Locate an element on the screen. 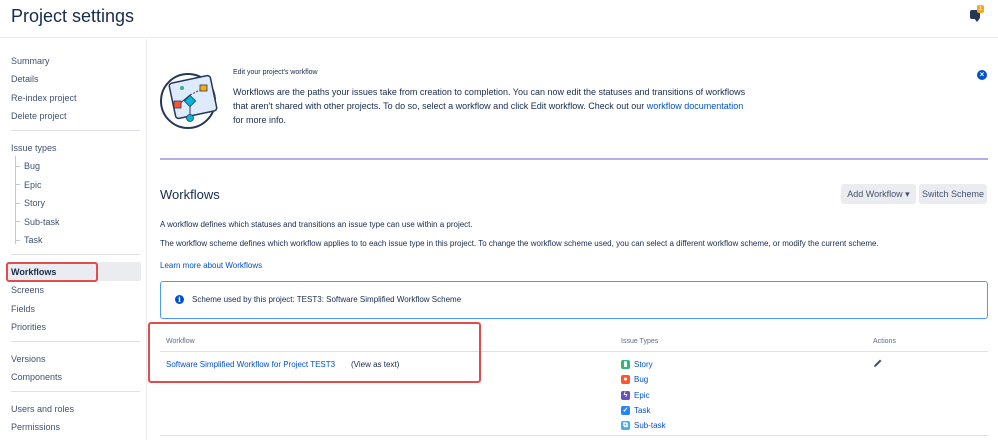 The width and height of the screenshot is (998, 440). sidebar-item-versions: Versions is located at coordinates (28, 359).